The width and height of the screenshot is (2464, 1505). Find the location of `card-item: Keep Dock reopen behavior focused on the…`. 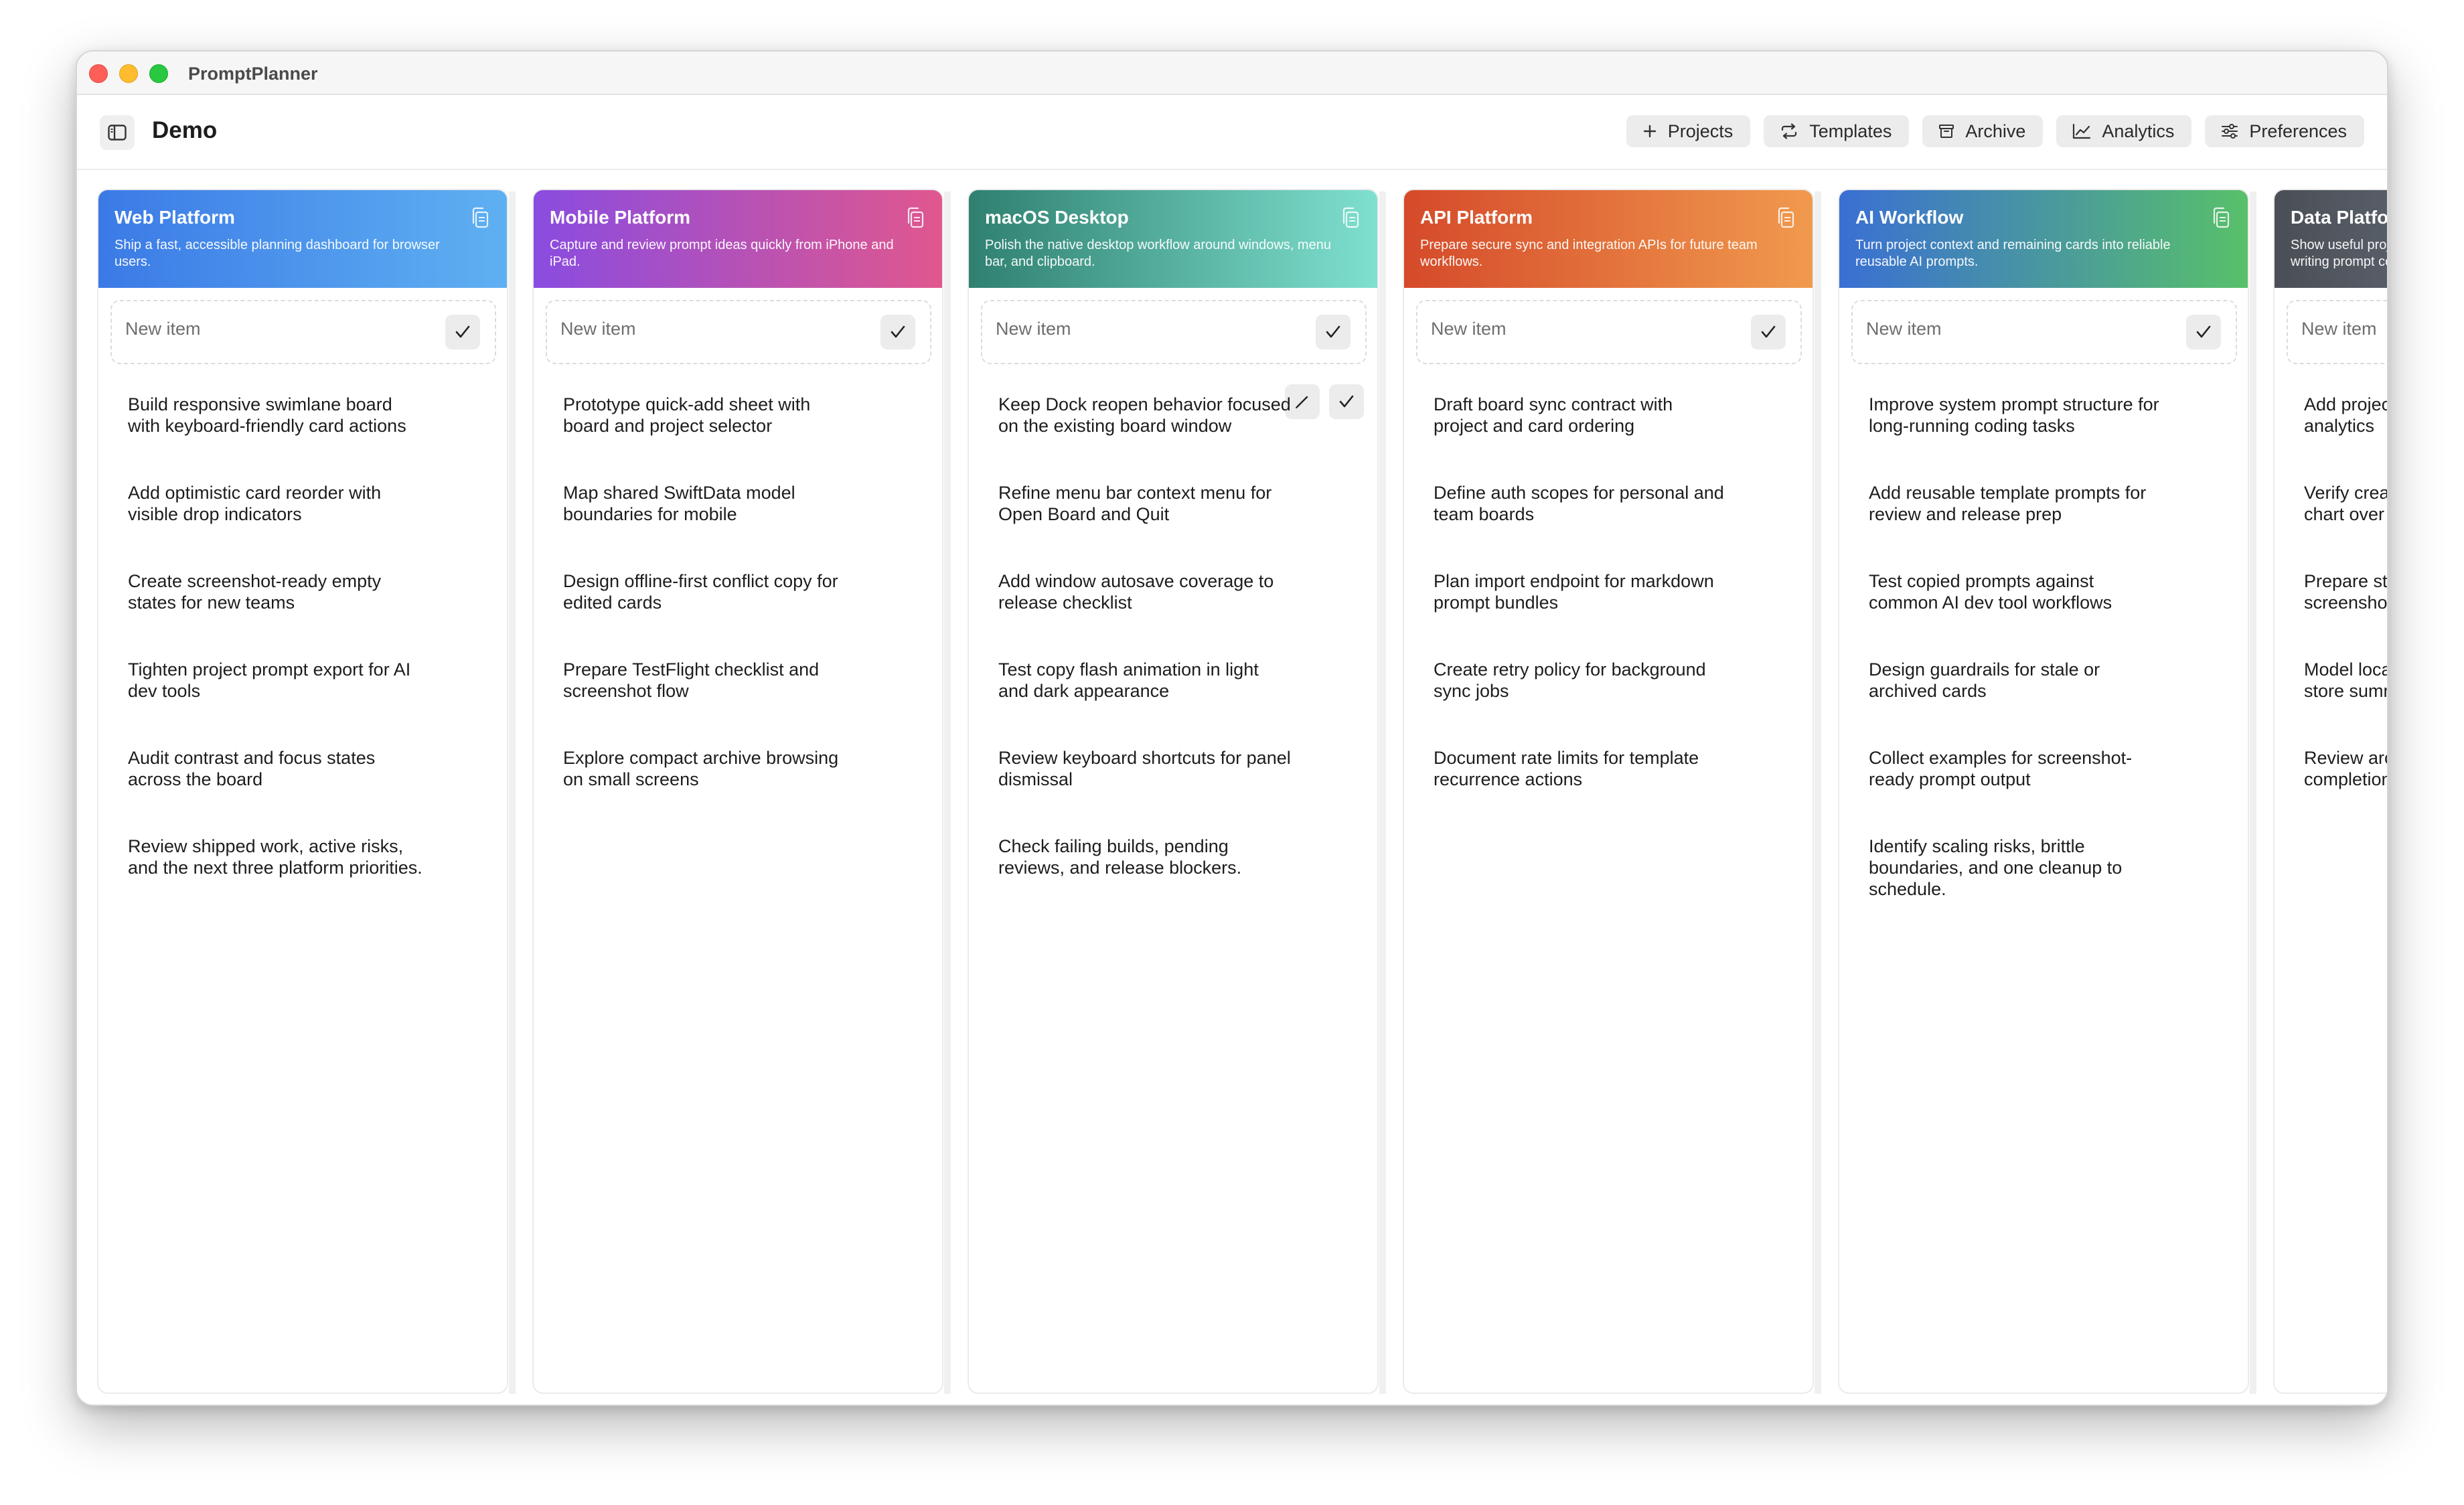

card-item: Keep Dock reopen behavior focused on the… is located at coordinates (1145, 415).